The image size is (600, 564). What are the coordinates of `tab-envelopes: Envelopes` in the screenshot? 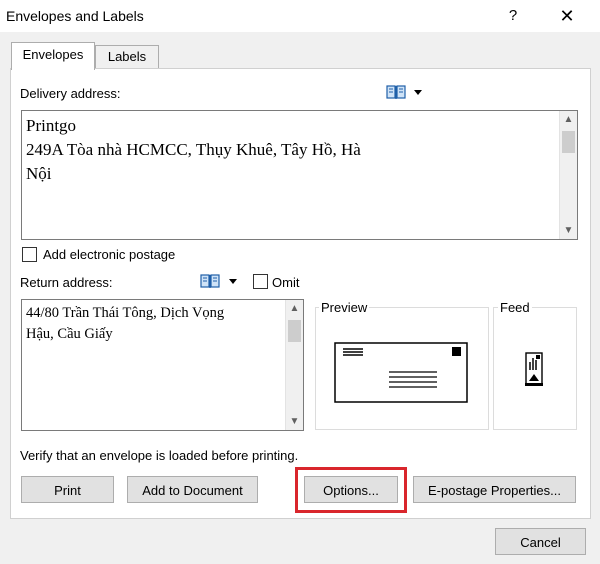 It's located at (53, 56).